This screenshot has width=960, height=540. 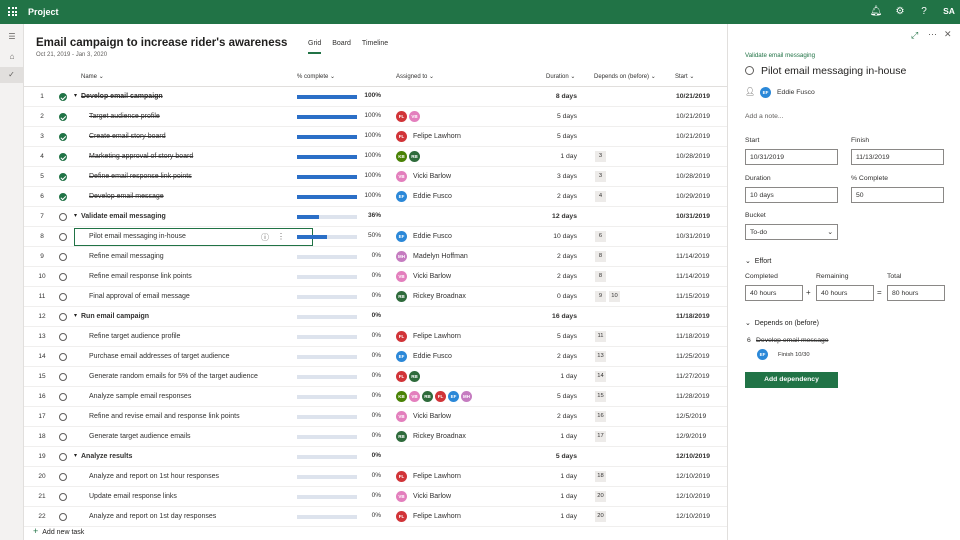 What do you see at coordinates (916, 293) in the screenshot?
I see `total-hours-field: 80 hours` at bounding box center [916, 293].